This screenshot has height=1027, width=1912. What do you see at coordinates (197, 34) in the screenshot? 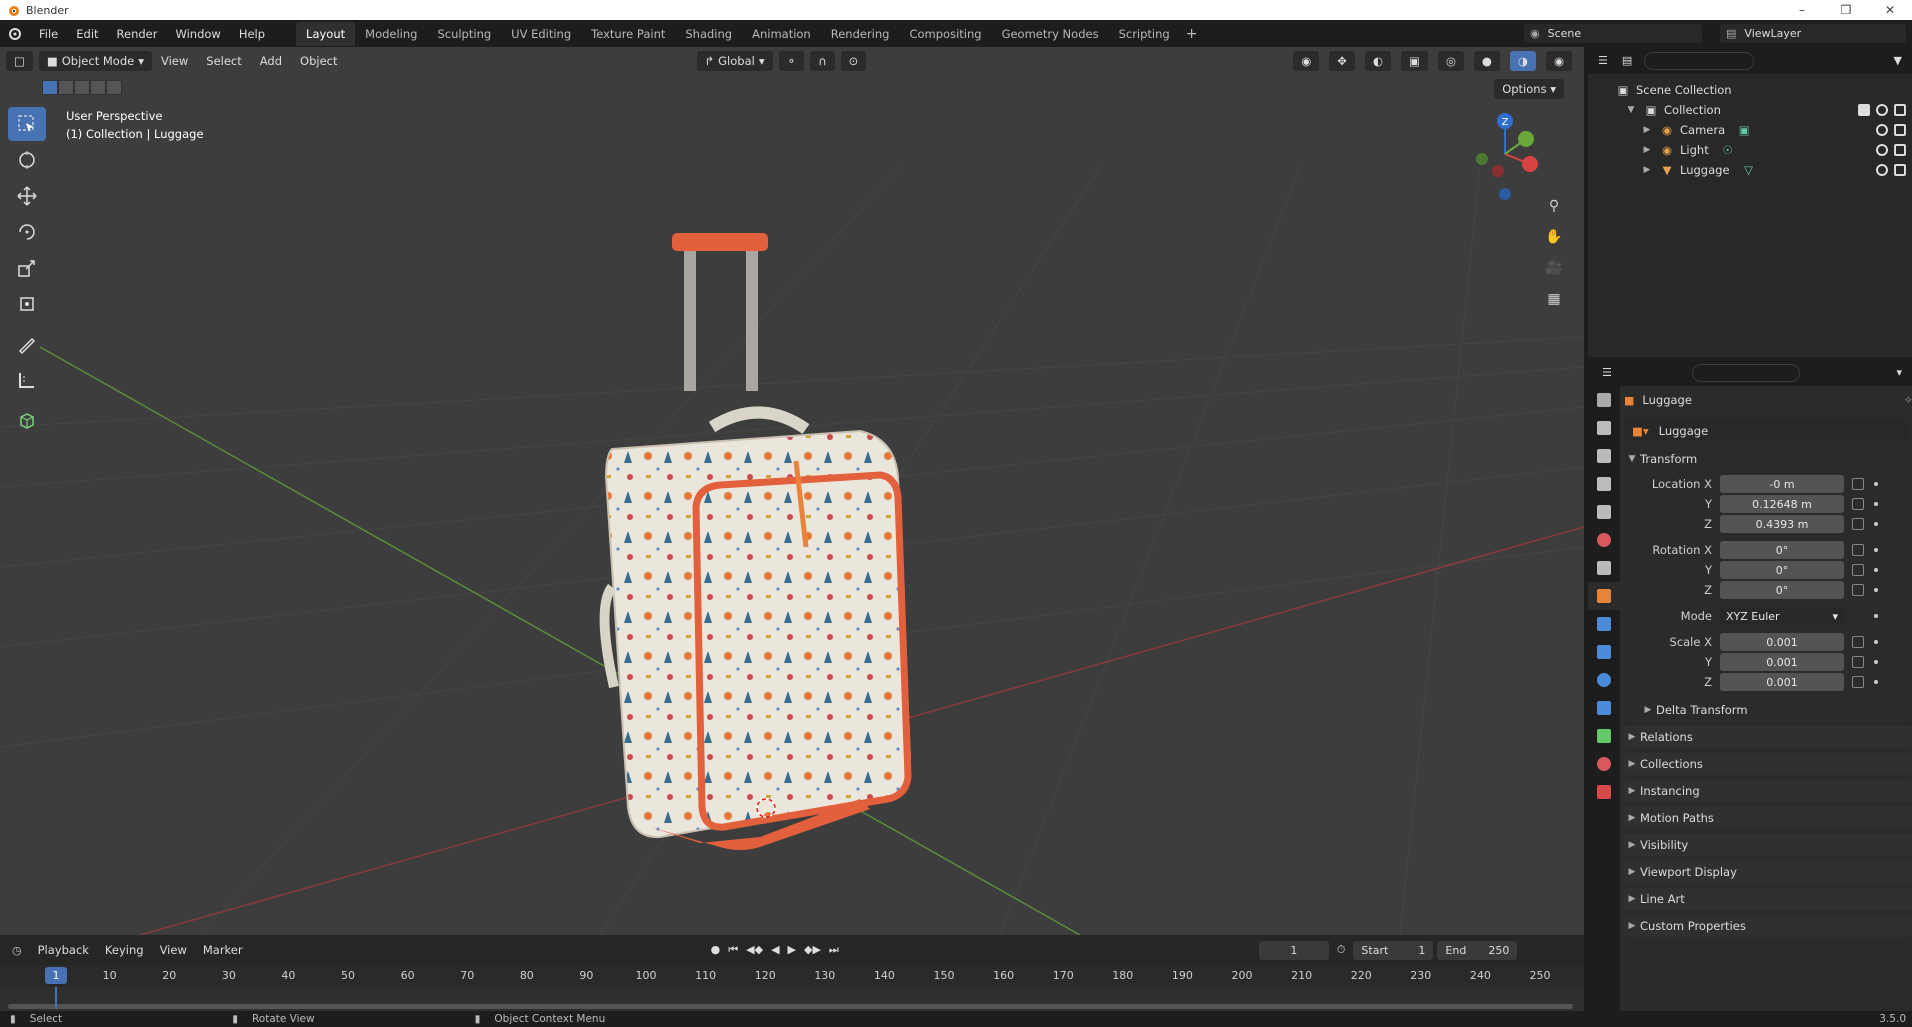
I see `menu-window: Window` at bounding box center [197, 34].